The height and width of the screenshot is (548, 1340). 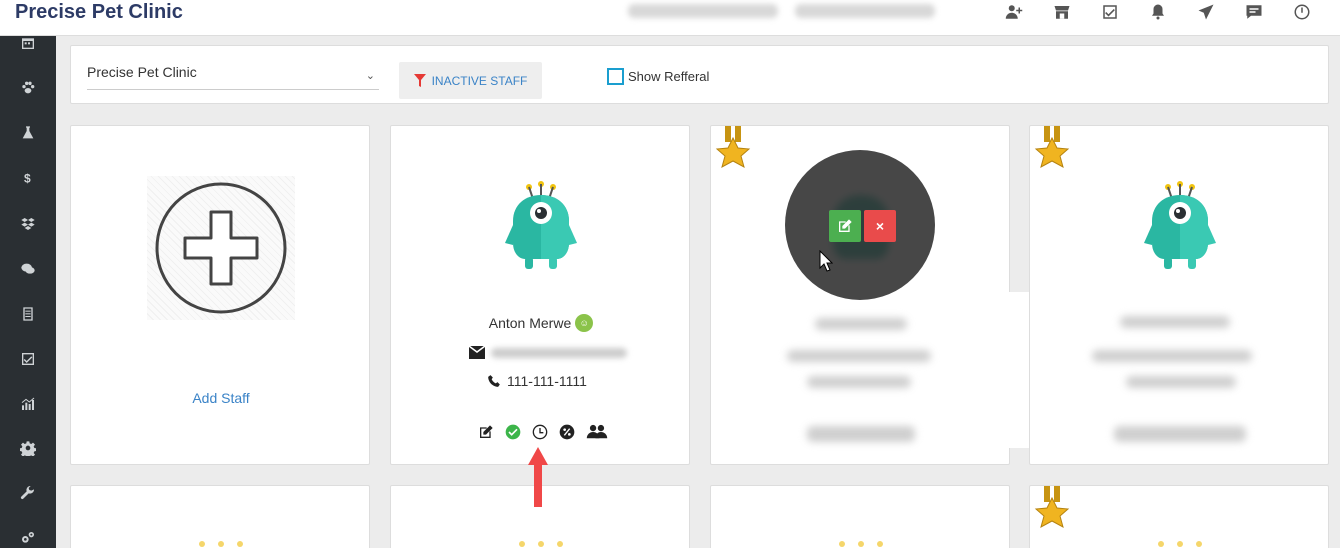 What do you see at coordinates (1017, 370) in the screenshot?
I see `white-strip` at bounding box center [1017, 370].